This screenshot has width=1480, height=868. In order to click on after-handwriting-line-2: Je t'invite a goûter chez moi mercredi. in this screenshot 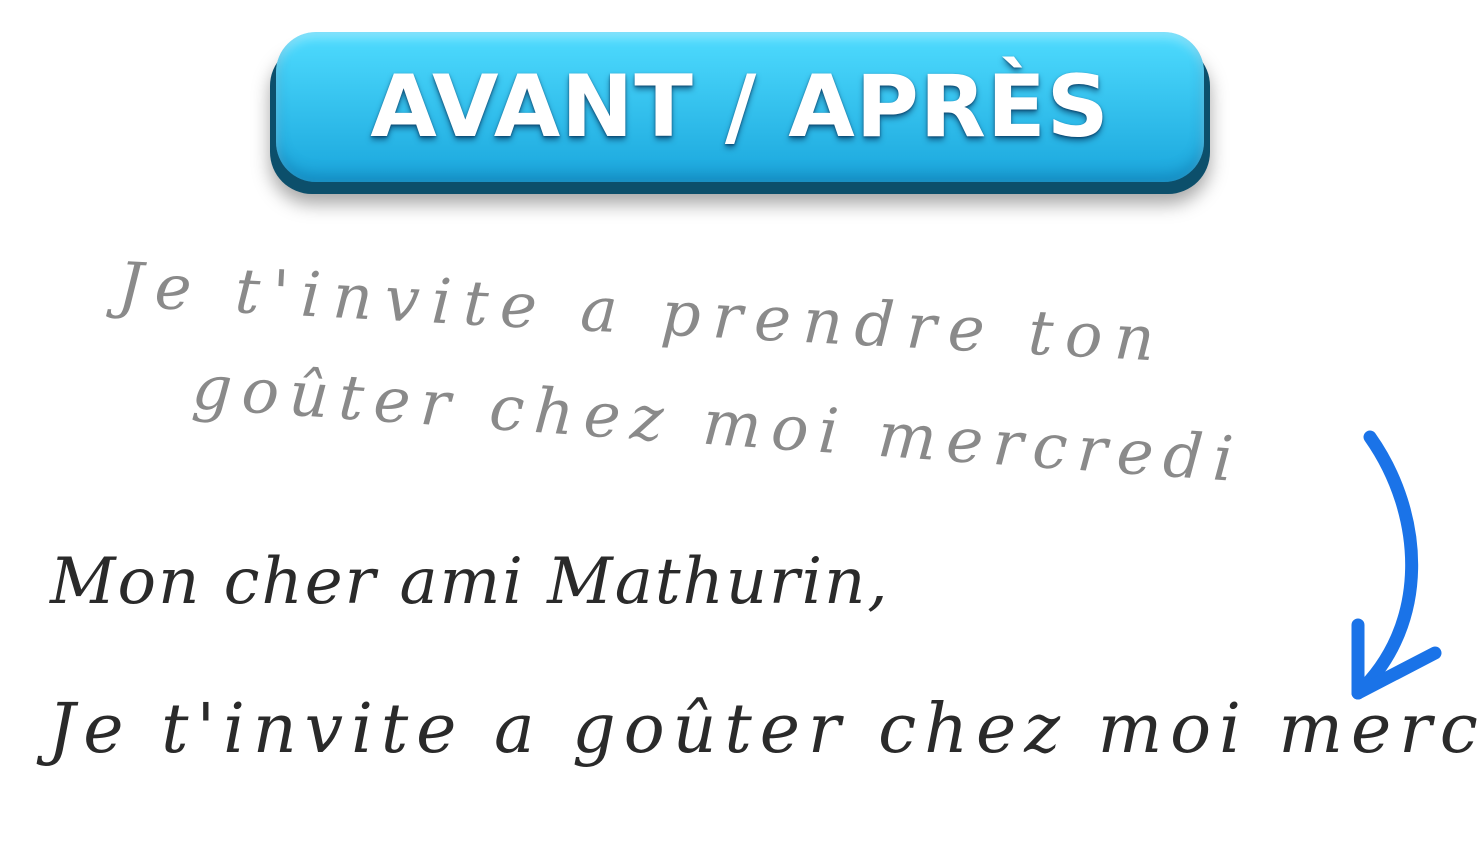, I will do `click(764, 729)`.